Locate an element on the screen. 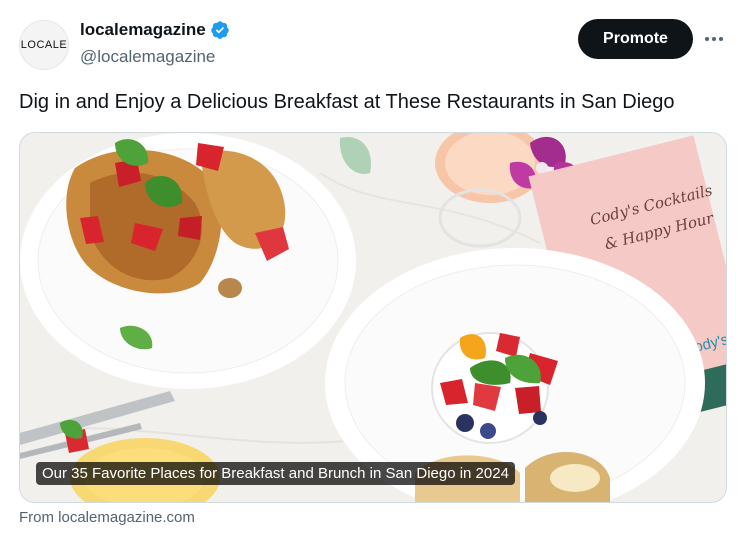  card-source-link: From localemagazine.com is located at coordinates (107, 517).